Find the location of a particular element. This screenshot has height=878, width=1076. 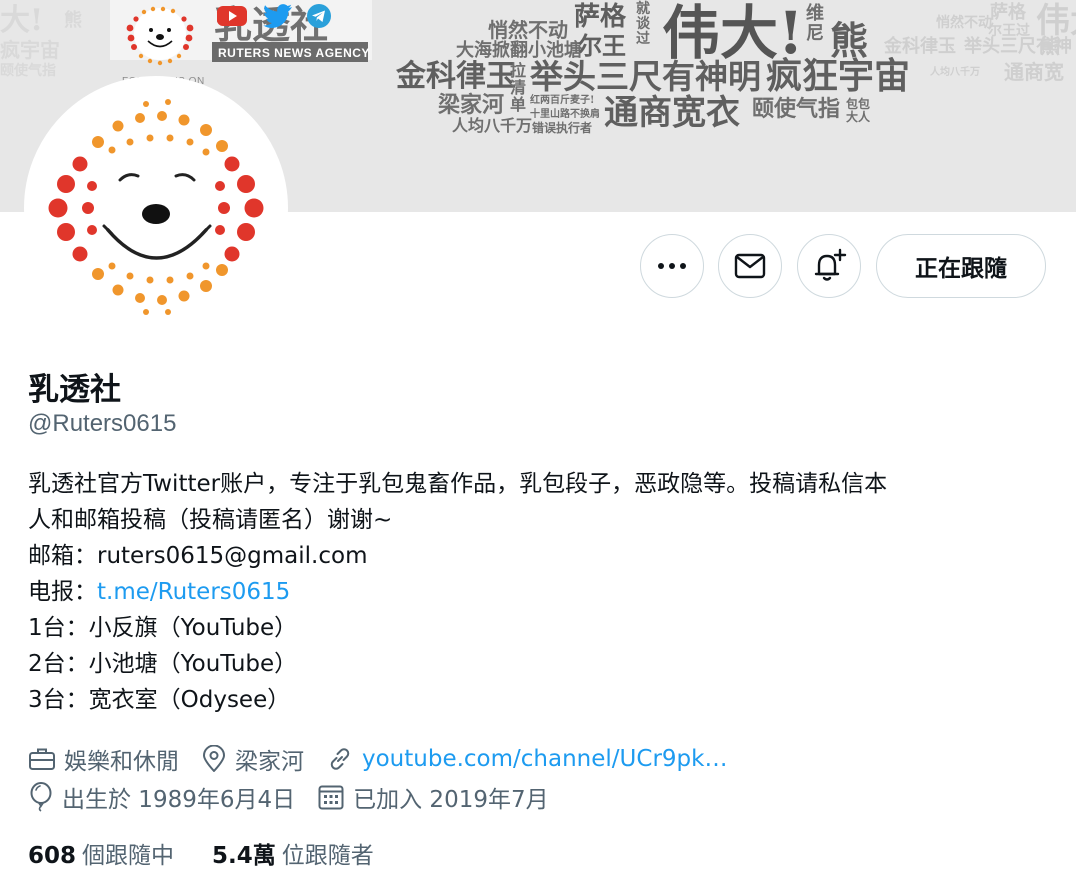

bell-plus-icon is located at coordinates (830, 264).